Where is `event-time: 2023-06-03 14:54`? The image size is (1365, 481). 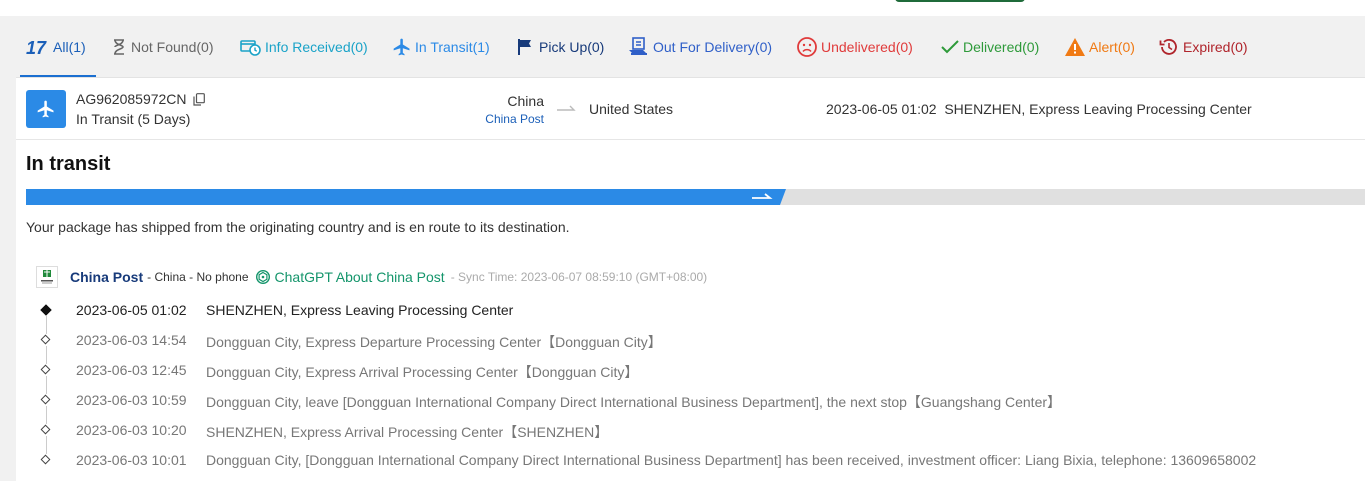 event-time: 2023-06-03 14:54 is located at coordinates (131, 340).